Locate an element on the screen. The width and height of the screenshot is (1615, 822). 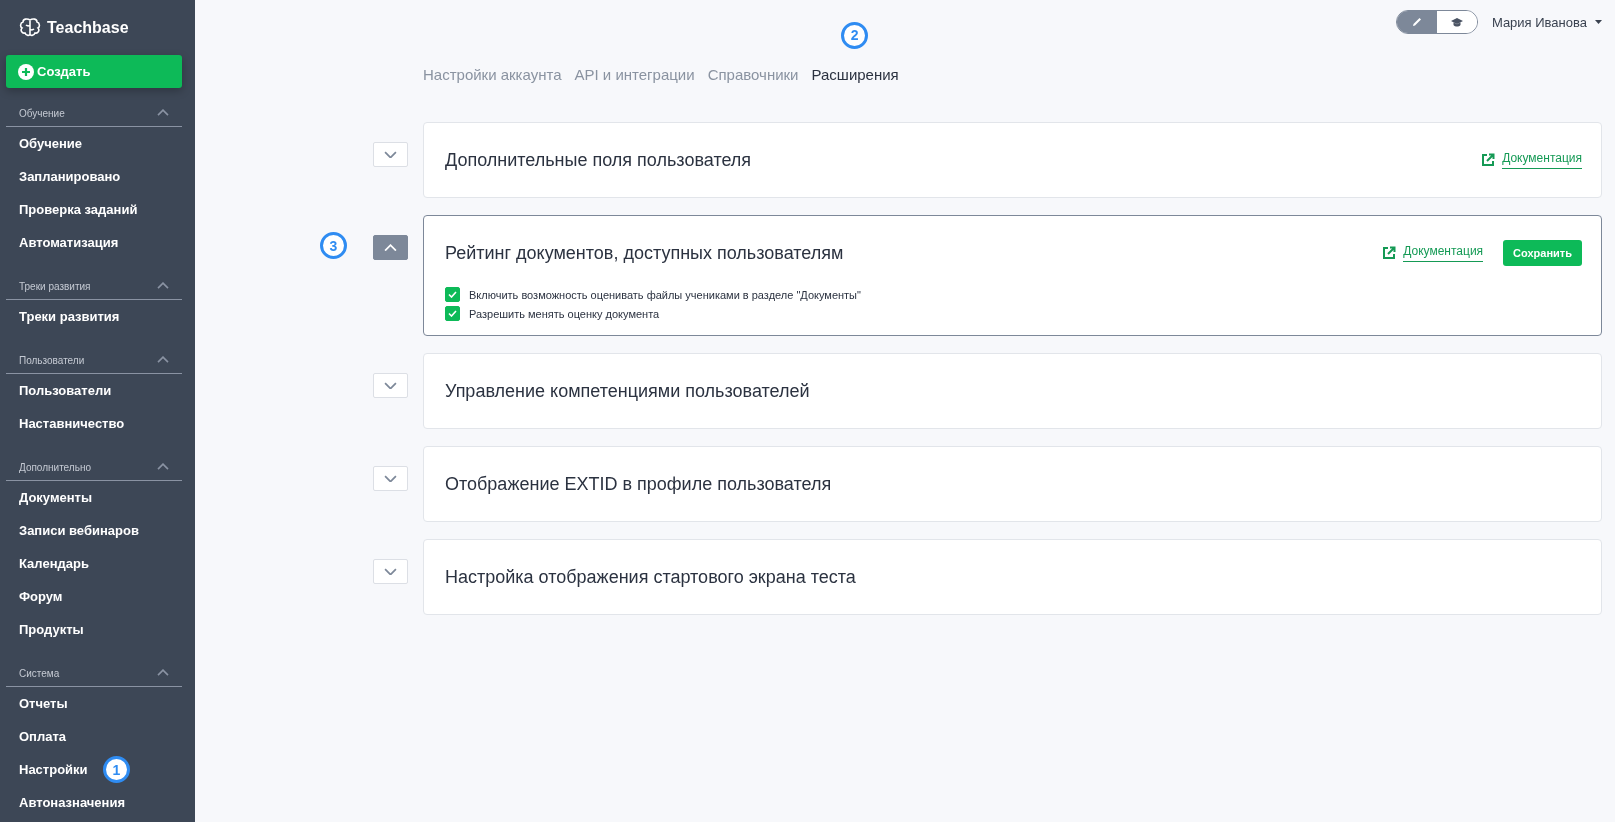
sidebar-item: Записи вебинаров is located at coordinates (97, 530).